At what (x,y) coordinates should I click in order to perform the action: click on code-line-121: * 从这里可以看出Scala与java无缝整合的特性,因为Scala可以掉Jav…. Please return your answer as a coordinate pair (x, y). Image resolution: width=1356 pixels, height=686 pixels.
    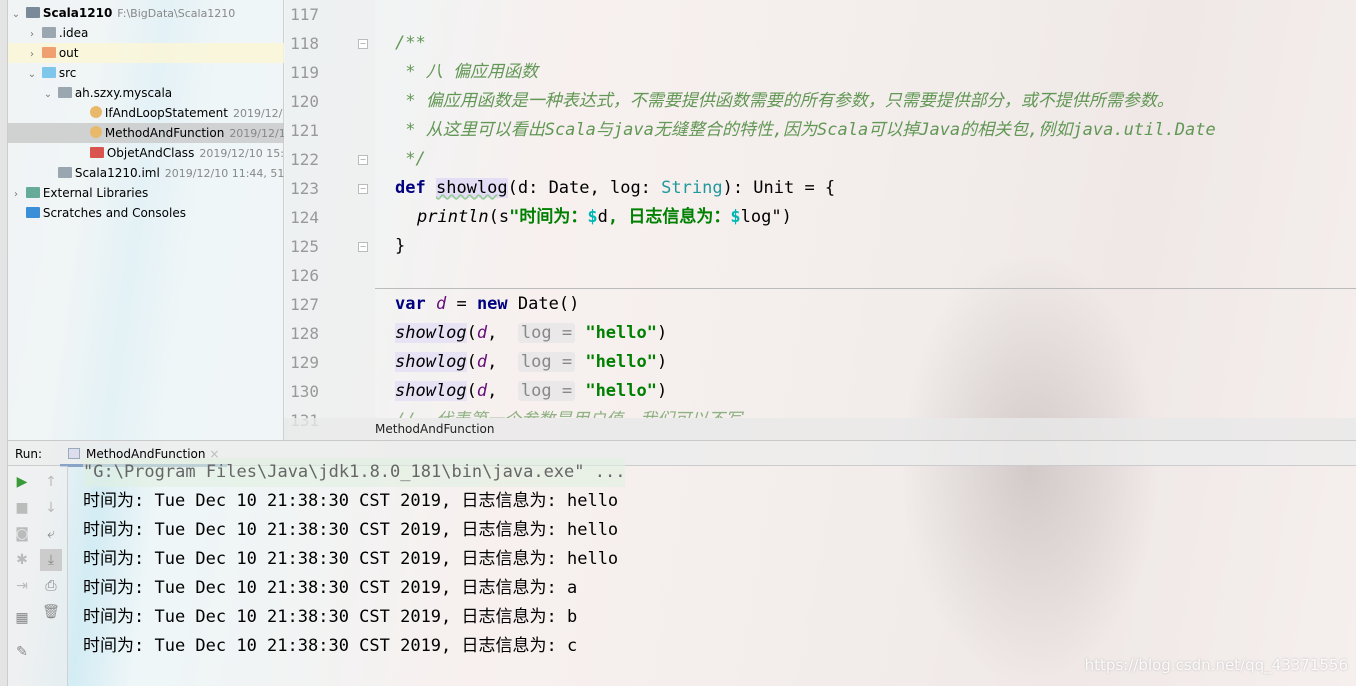
    Looking at the image, I should click on (805, 130).